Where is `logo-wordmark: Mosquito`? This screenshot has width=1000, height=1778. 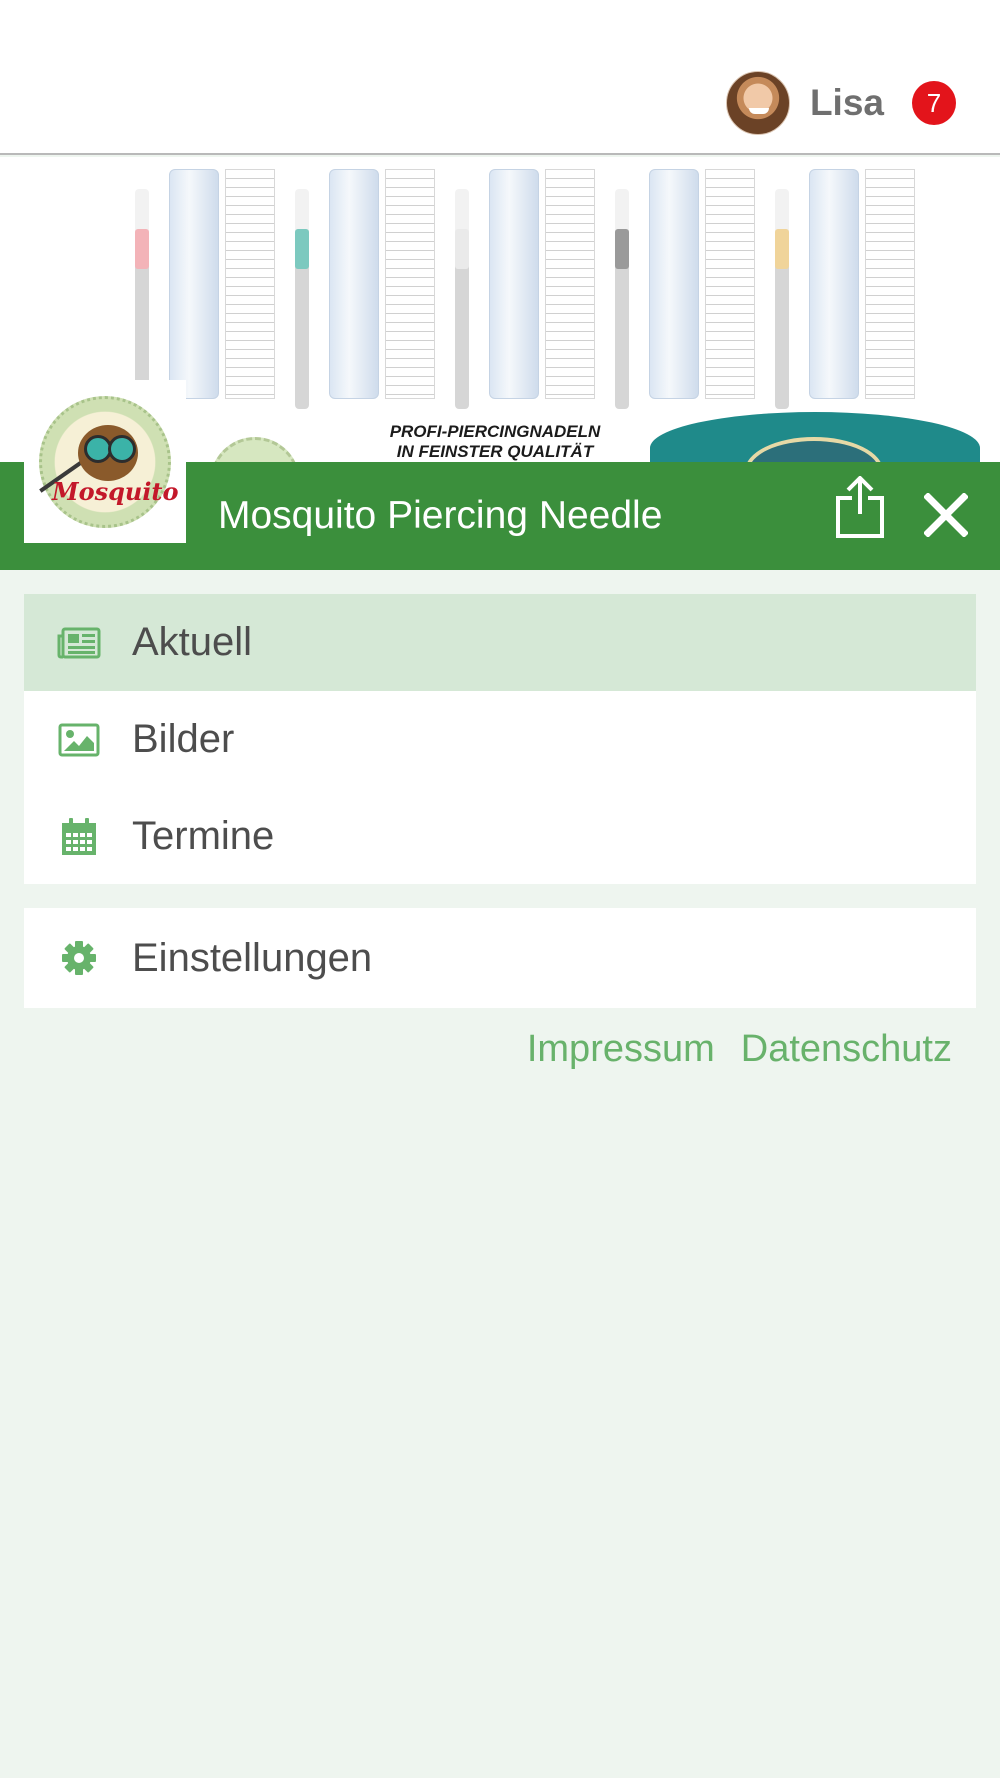
logo-wordmark: Mosquito is located at coordinates (115, 491).